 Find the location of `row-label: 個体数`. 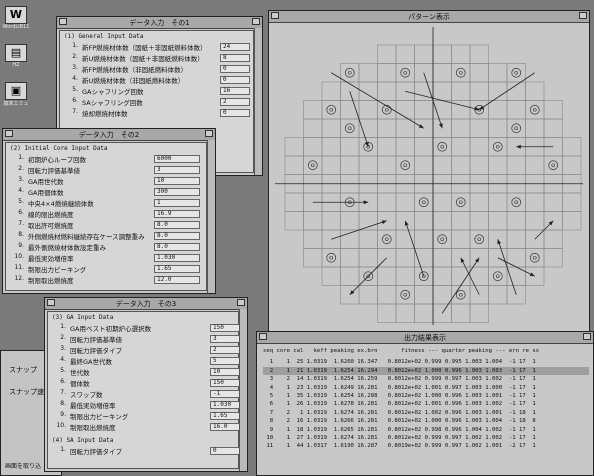

row-label: 個体数 is located at coordinates (80, 384).